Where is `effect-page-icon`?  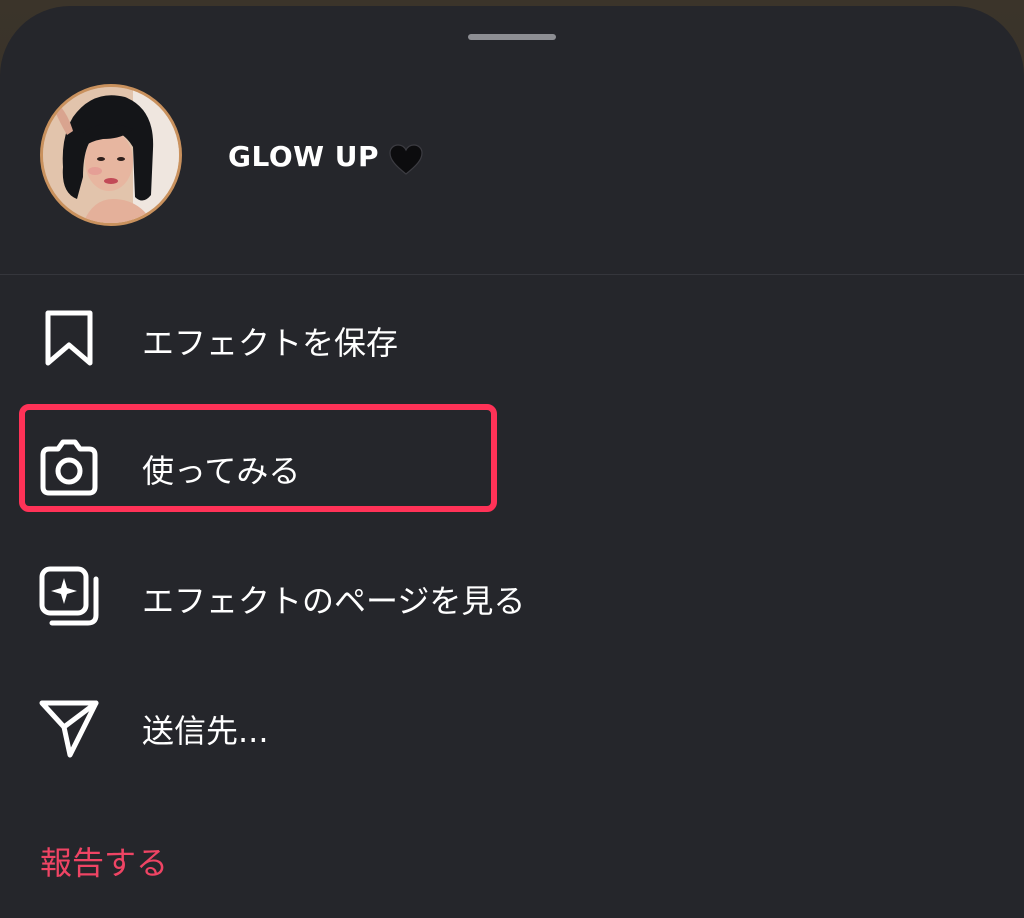 effect-page-icon is located at coordinates (69, 596).